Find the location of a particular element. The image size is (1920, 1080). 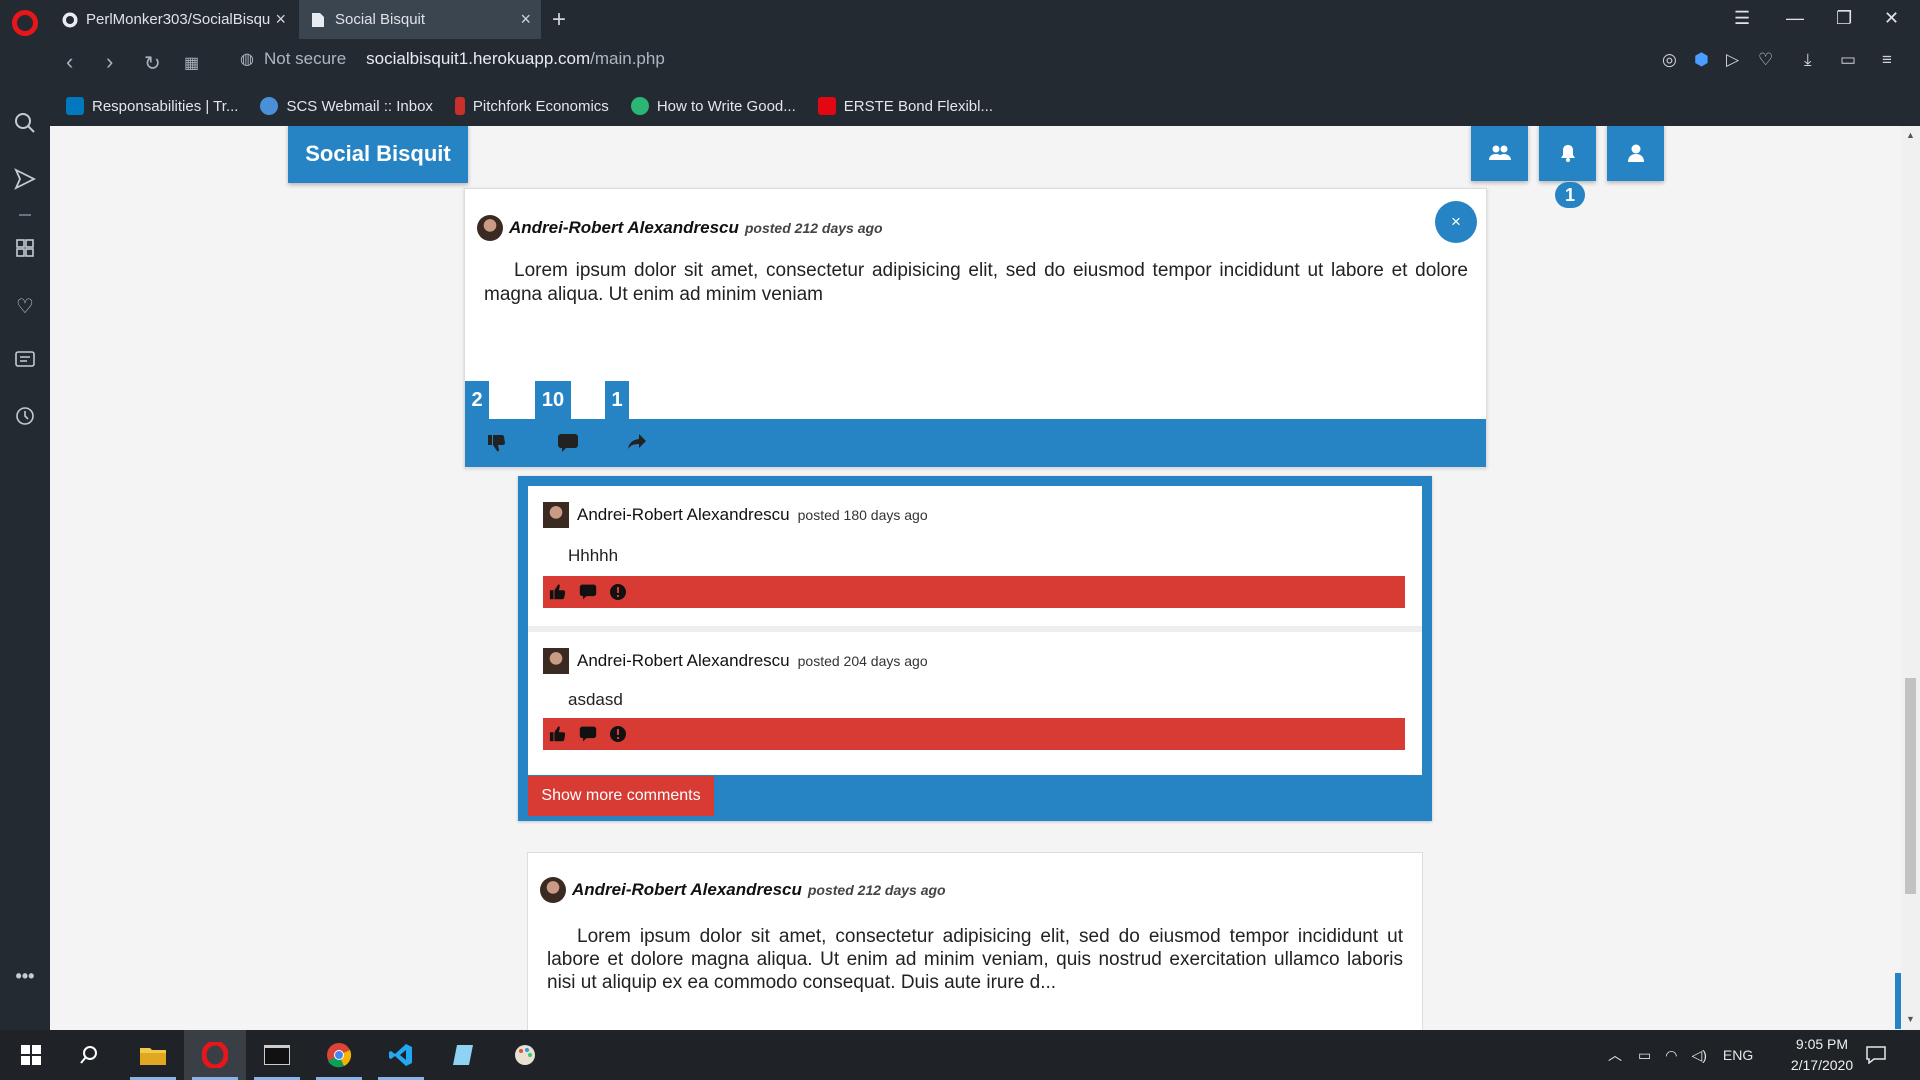

clock: 9:05 PM 2/17/2020 is located at coordinates (1822, 1055).